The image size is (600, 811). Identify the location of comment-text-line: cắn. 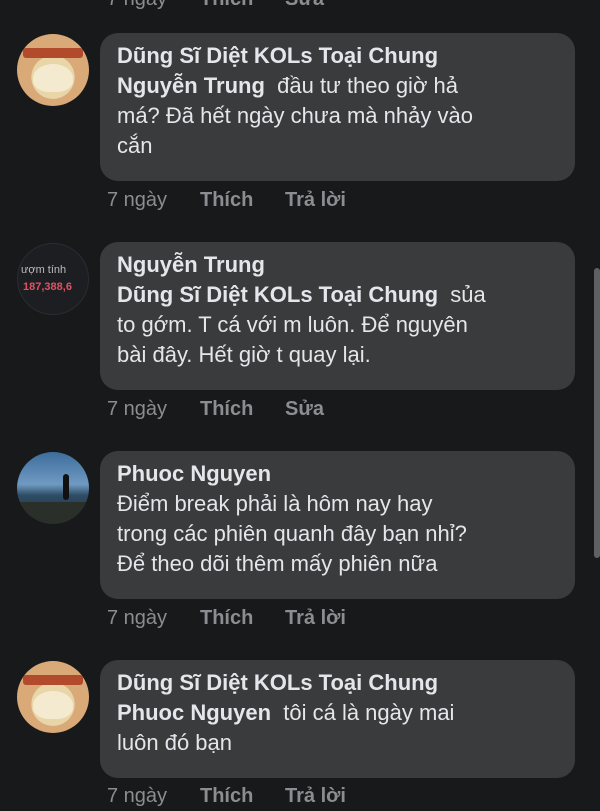
(135, 145).